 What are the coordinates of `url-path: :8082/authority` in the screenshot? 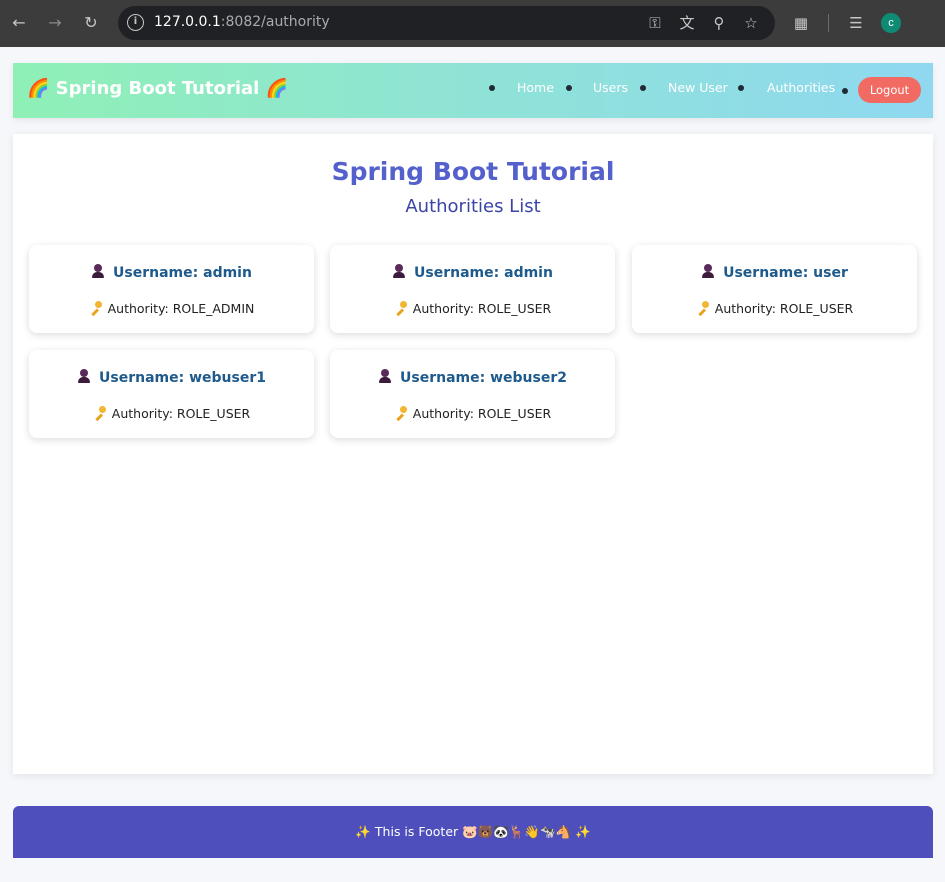 It's located at (275, 22).